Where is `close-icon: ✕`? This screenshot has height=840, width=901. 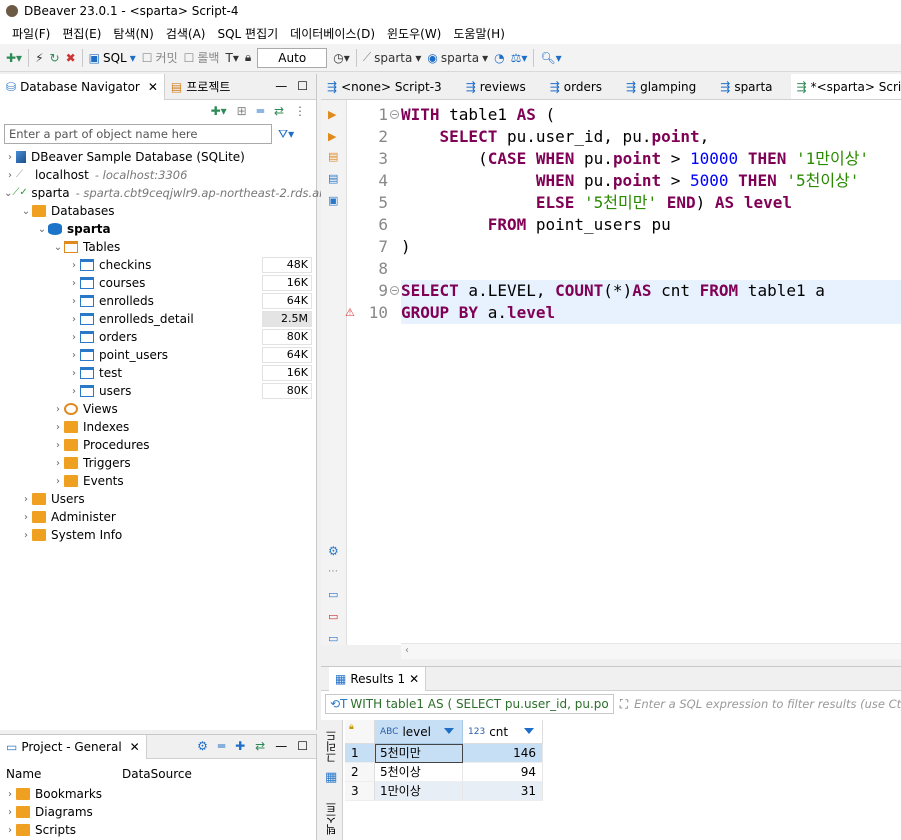 close-icon: ✕ is located at coordinates (135, 747).